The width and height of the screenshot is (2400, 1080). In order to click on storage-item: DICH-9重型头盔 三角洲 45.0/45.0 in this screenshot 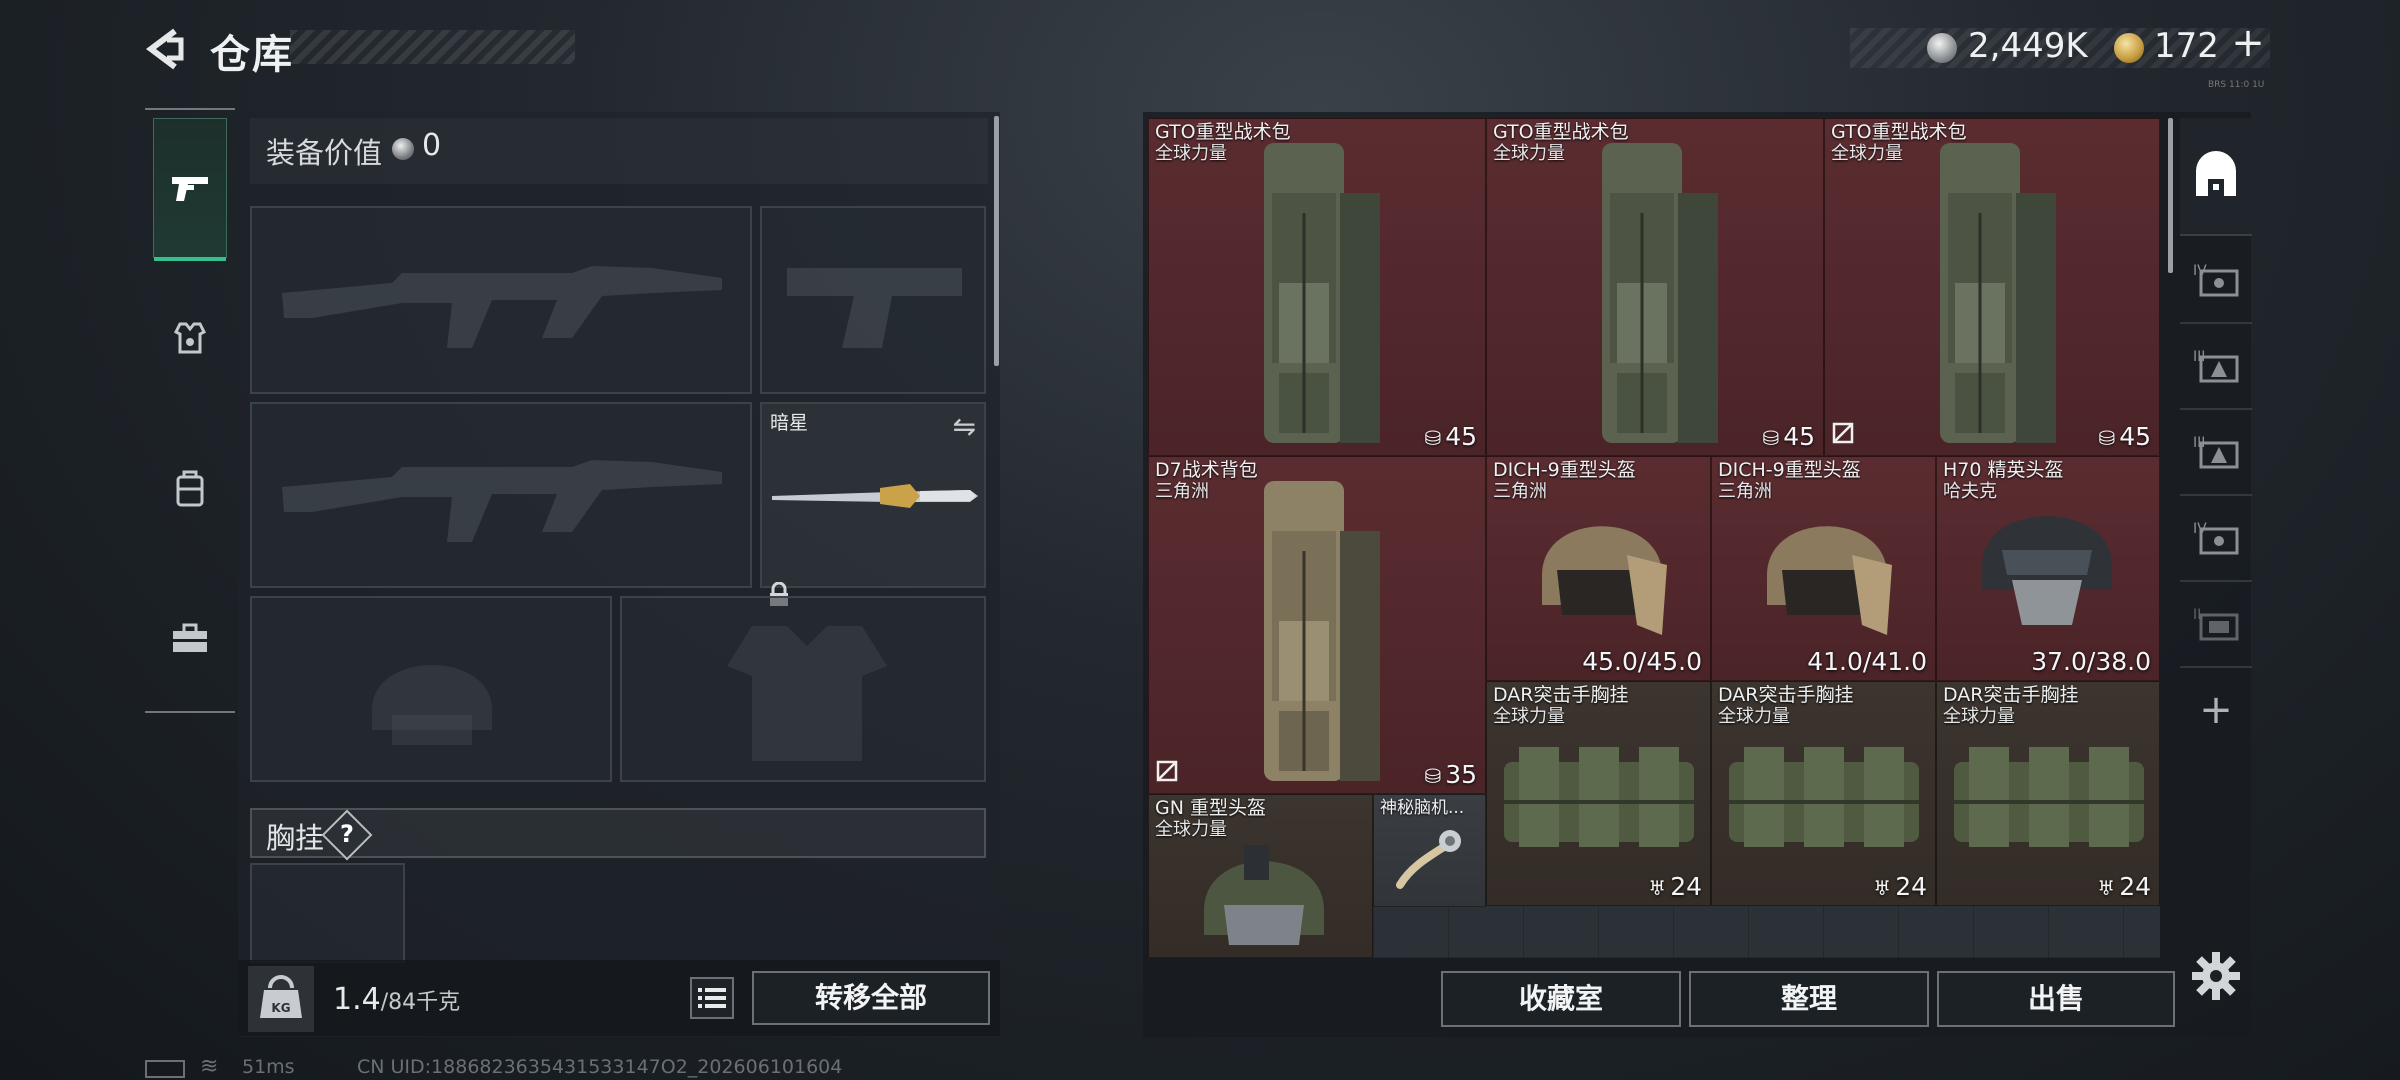, I will do `click(1598, 568)`.